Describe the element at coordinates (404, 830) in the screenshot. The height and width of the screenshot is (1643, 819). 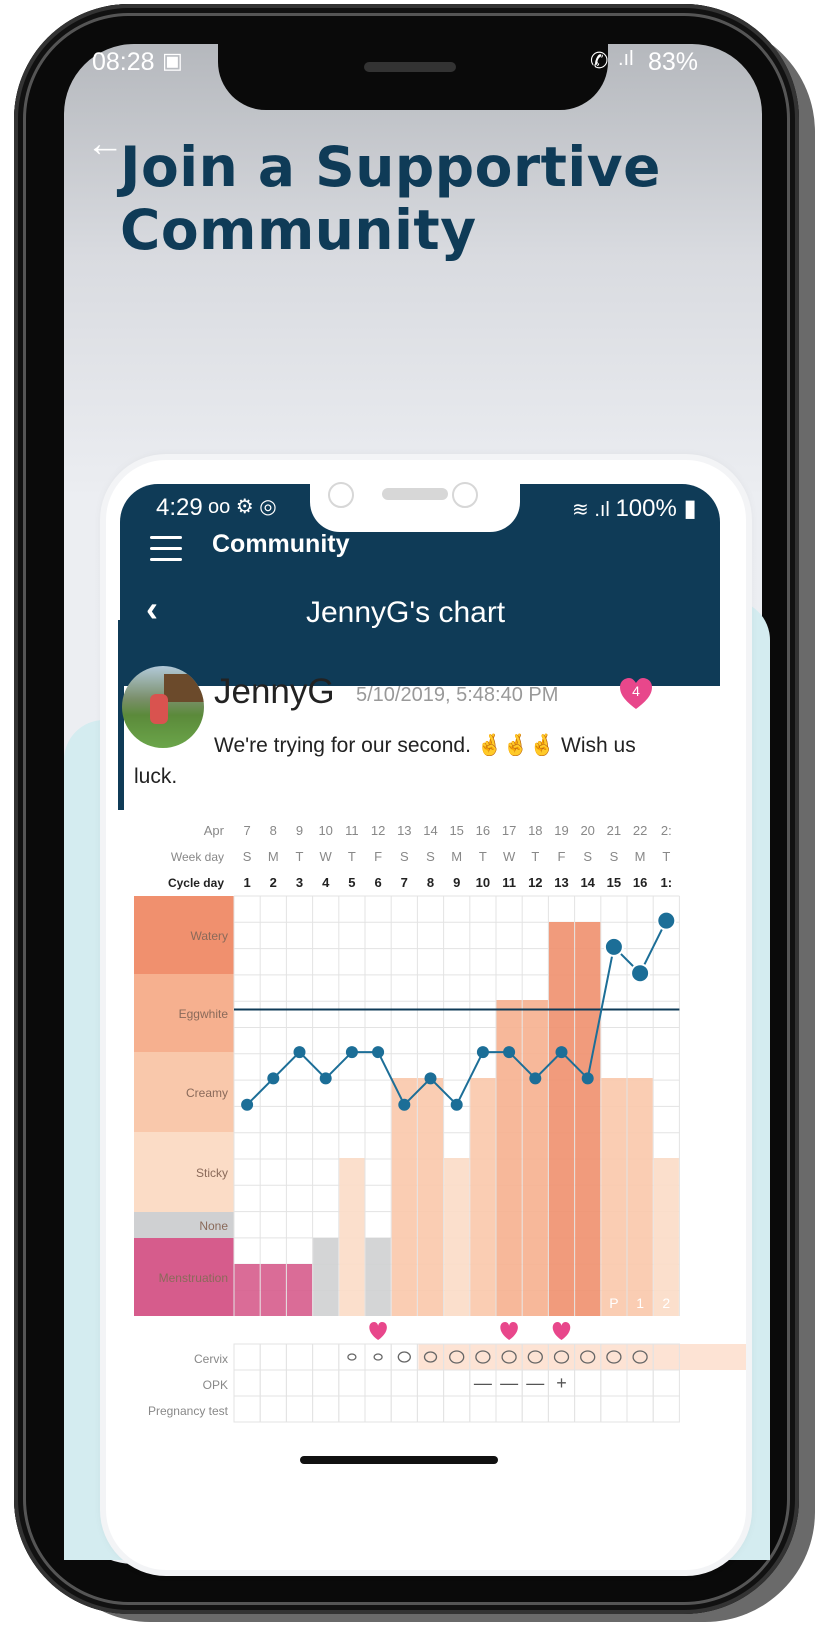
I see `date-label: 13` at that location.